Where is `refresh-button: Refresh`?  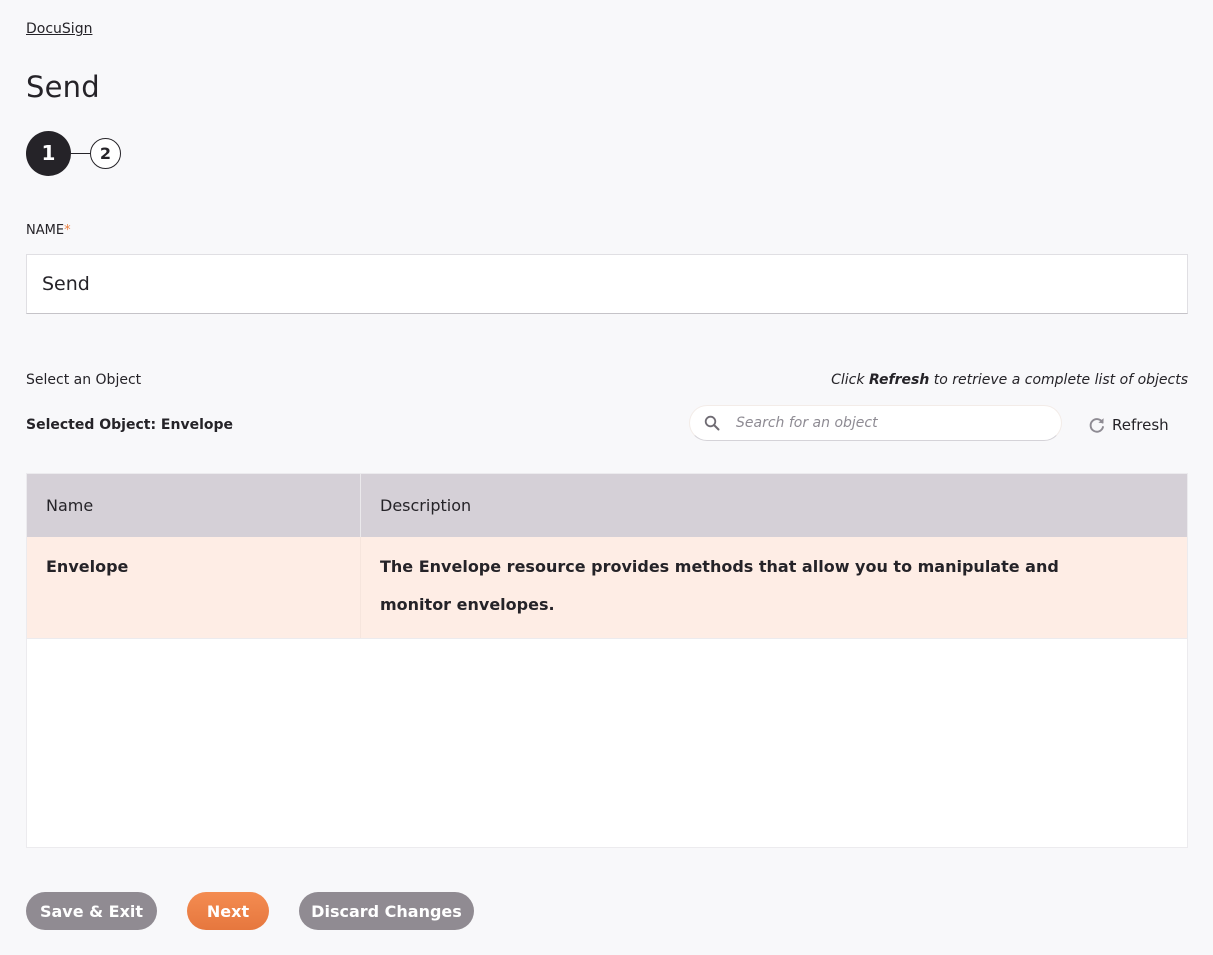 refresh-button: Refresh is located at coordinates (1128, 425).